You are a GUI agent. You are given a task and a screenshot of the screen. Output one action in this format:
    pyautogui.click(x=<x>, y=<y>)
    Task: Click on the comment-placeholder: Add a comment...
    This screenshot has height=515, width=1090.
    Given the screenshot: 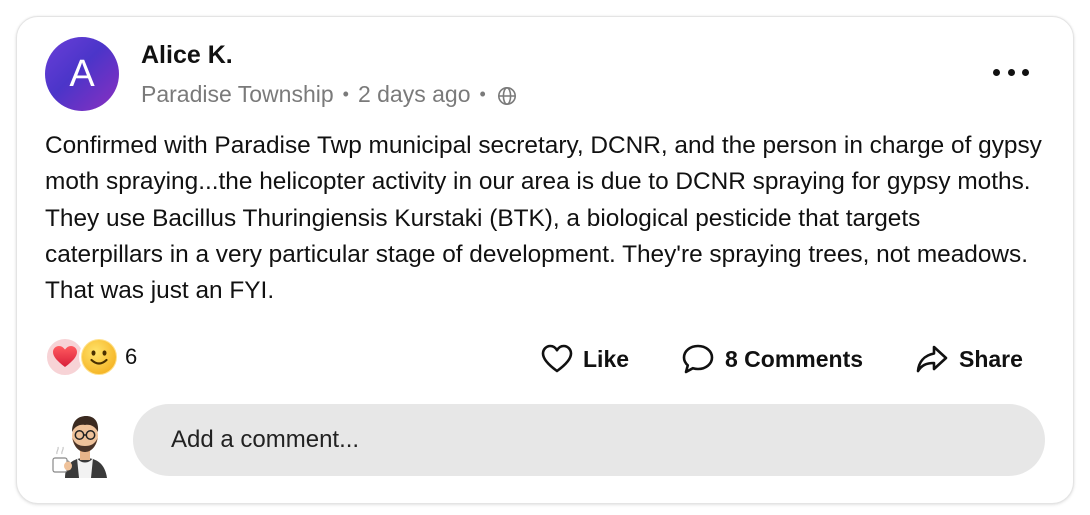 What is the action you would take?
    pyautogui.click(x=265, y=439)
    